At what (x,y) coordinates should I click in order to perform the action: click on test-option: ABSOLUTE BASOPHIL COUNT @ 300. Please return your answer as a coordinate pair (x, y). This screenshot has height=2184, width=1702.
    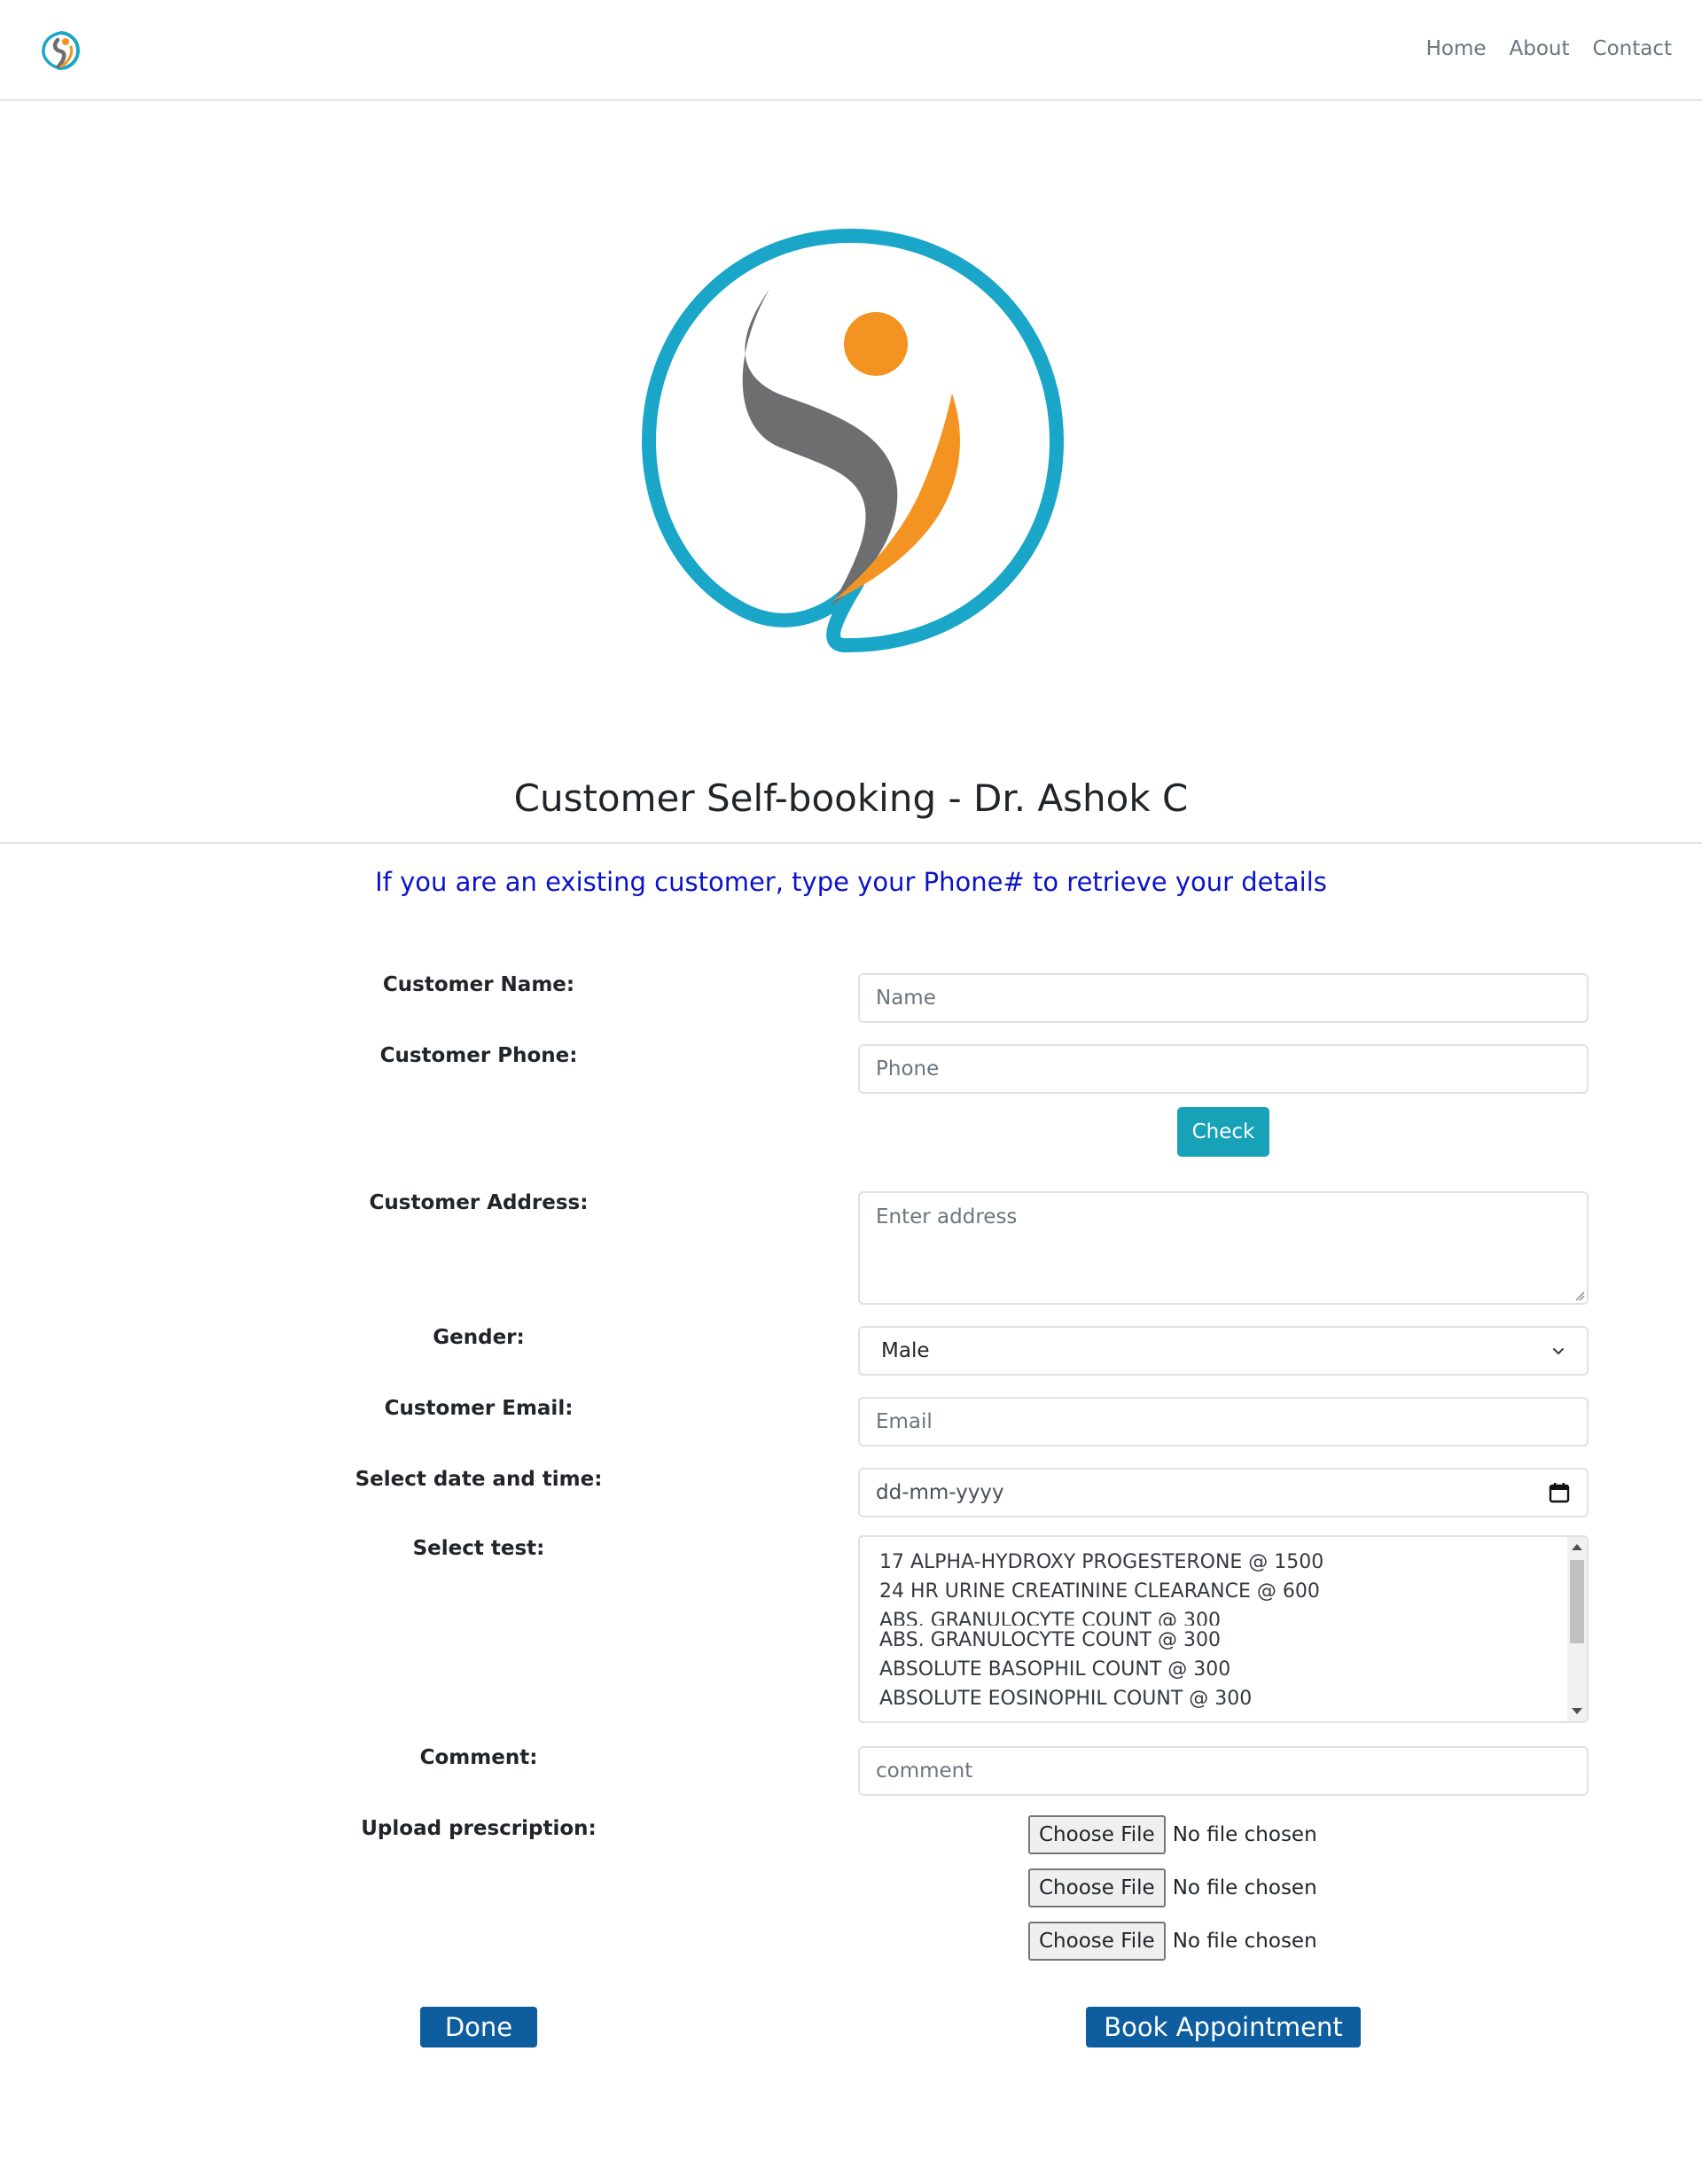
    Looking at the image, I should click on (1215, 1669).